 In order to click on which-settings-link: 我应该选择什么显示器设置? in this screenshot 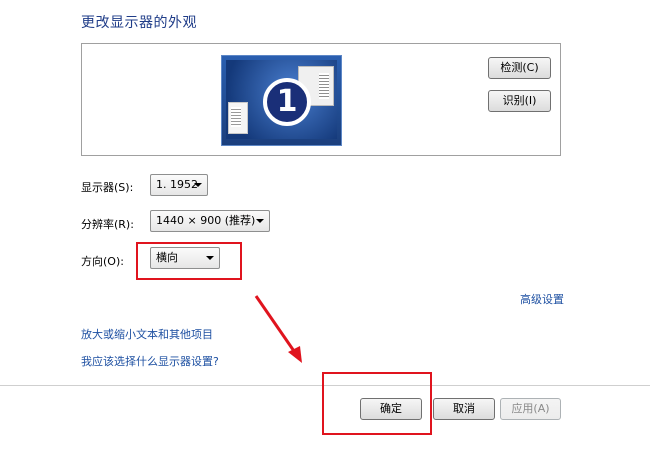, I will do `click(150, 361)`.